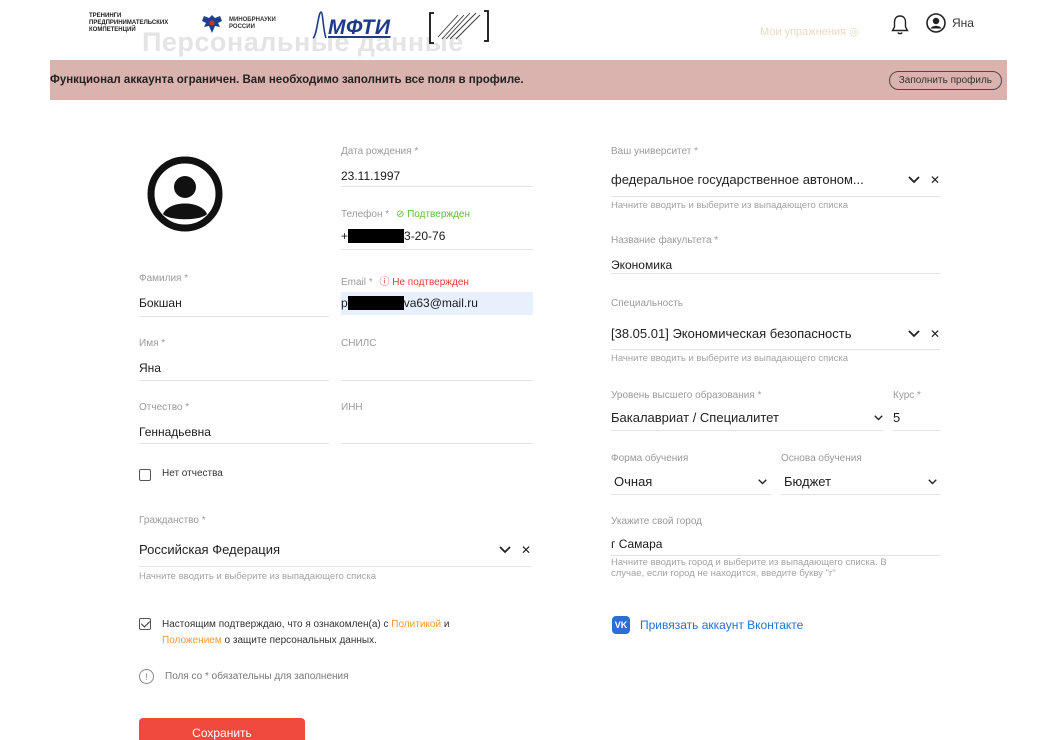 This screenshot has width=1057, height=740. I want to click on regulation-link: Положением, so click(192, 640).